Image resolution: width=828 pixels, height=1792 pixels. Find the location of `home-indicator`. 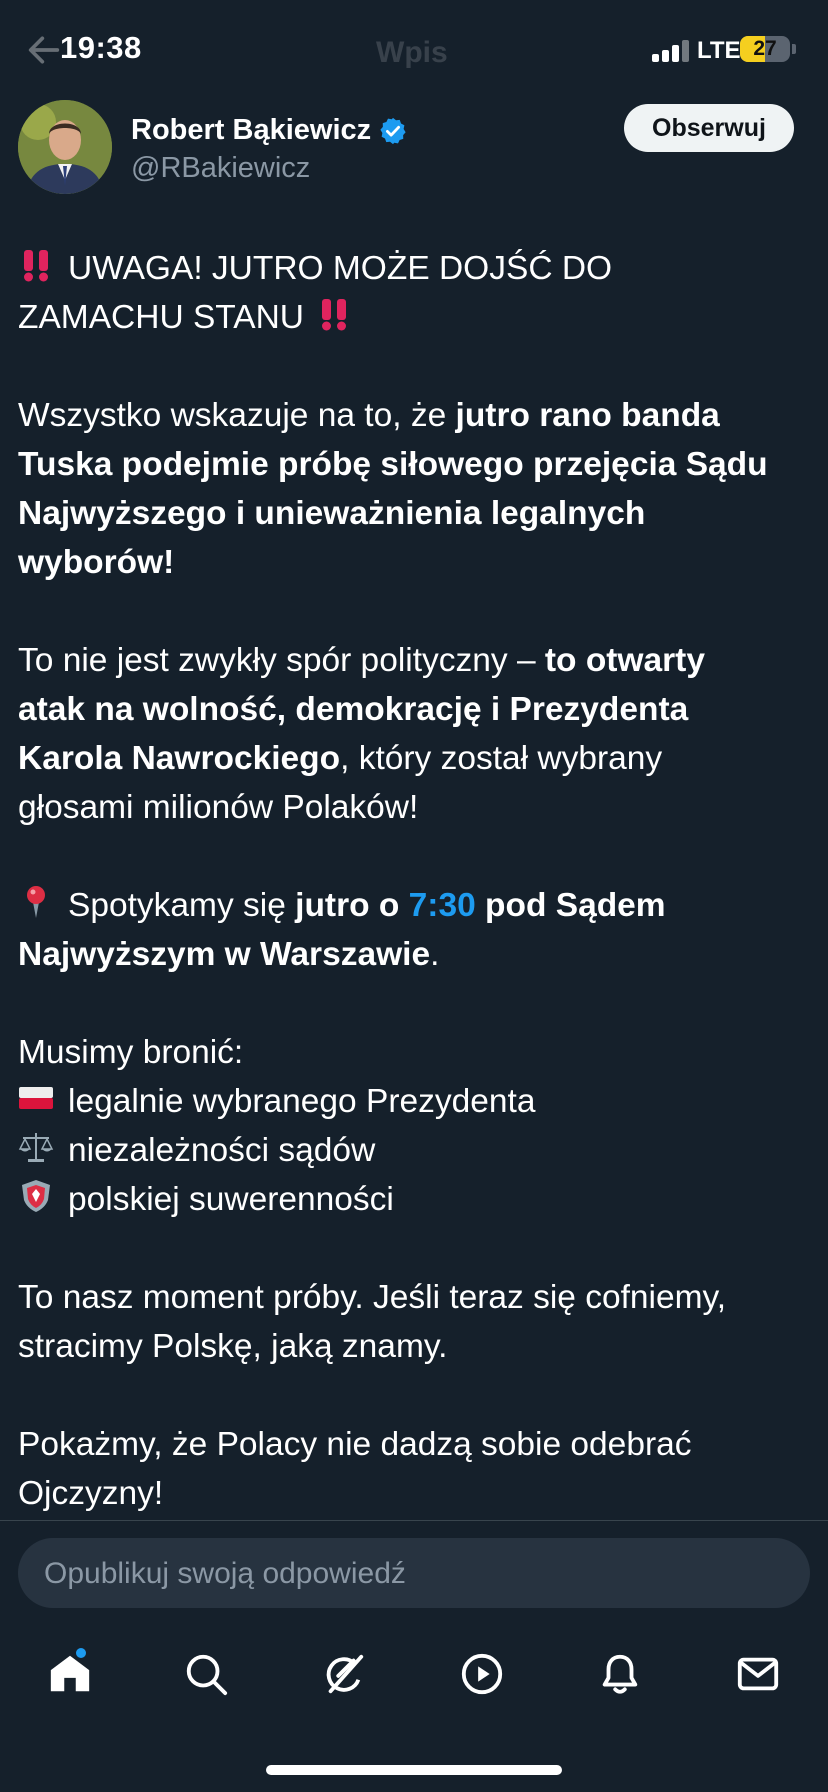

home-indicator is located at coordinates (414, 1770).